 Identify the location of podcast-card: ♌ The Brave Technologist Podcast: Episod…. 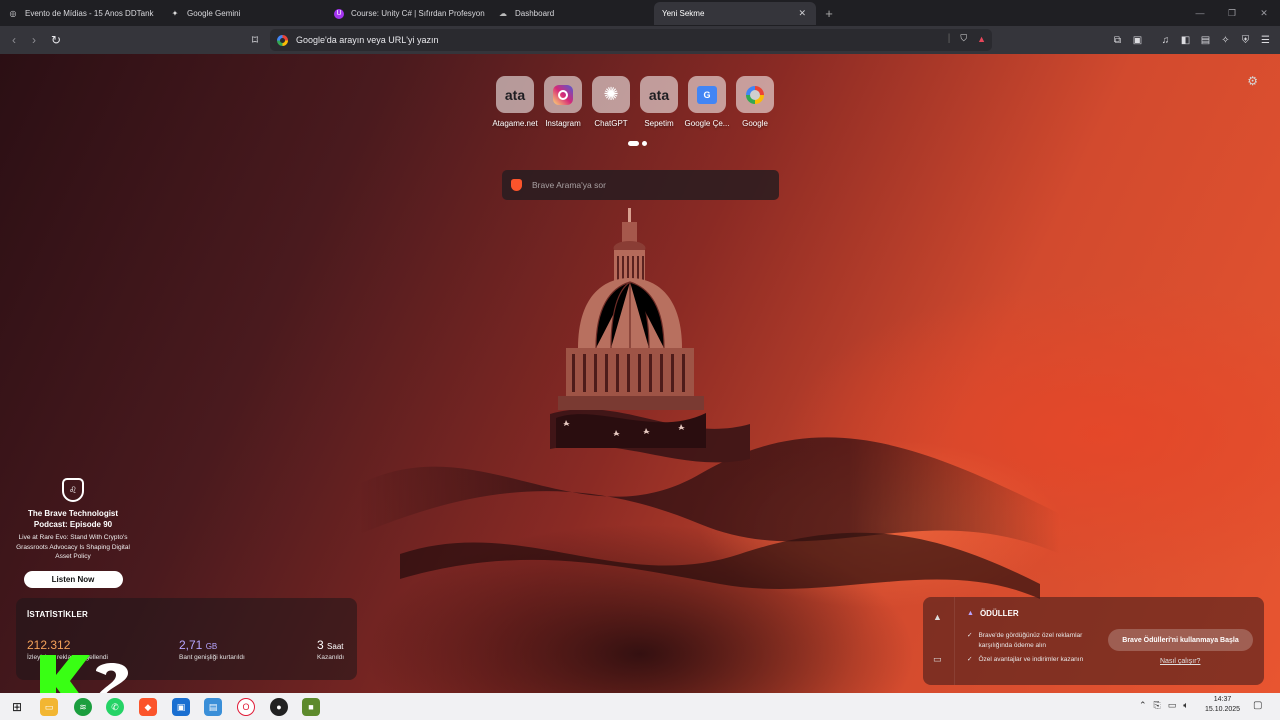
(73, 533).